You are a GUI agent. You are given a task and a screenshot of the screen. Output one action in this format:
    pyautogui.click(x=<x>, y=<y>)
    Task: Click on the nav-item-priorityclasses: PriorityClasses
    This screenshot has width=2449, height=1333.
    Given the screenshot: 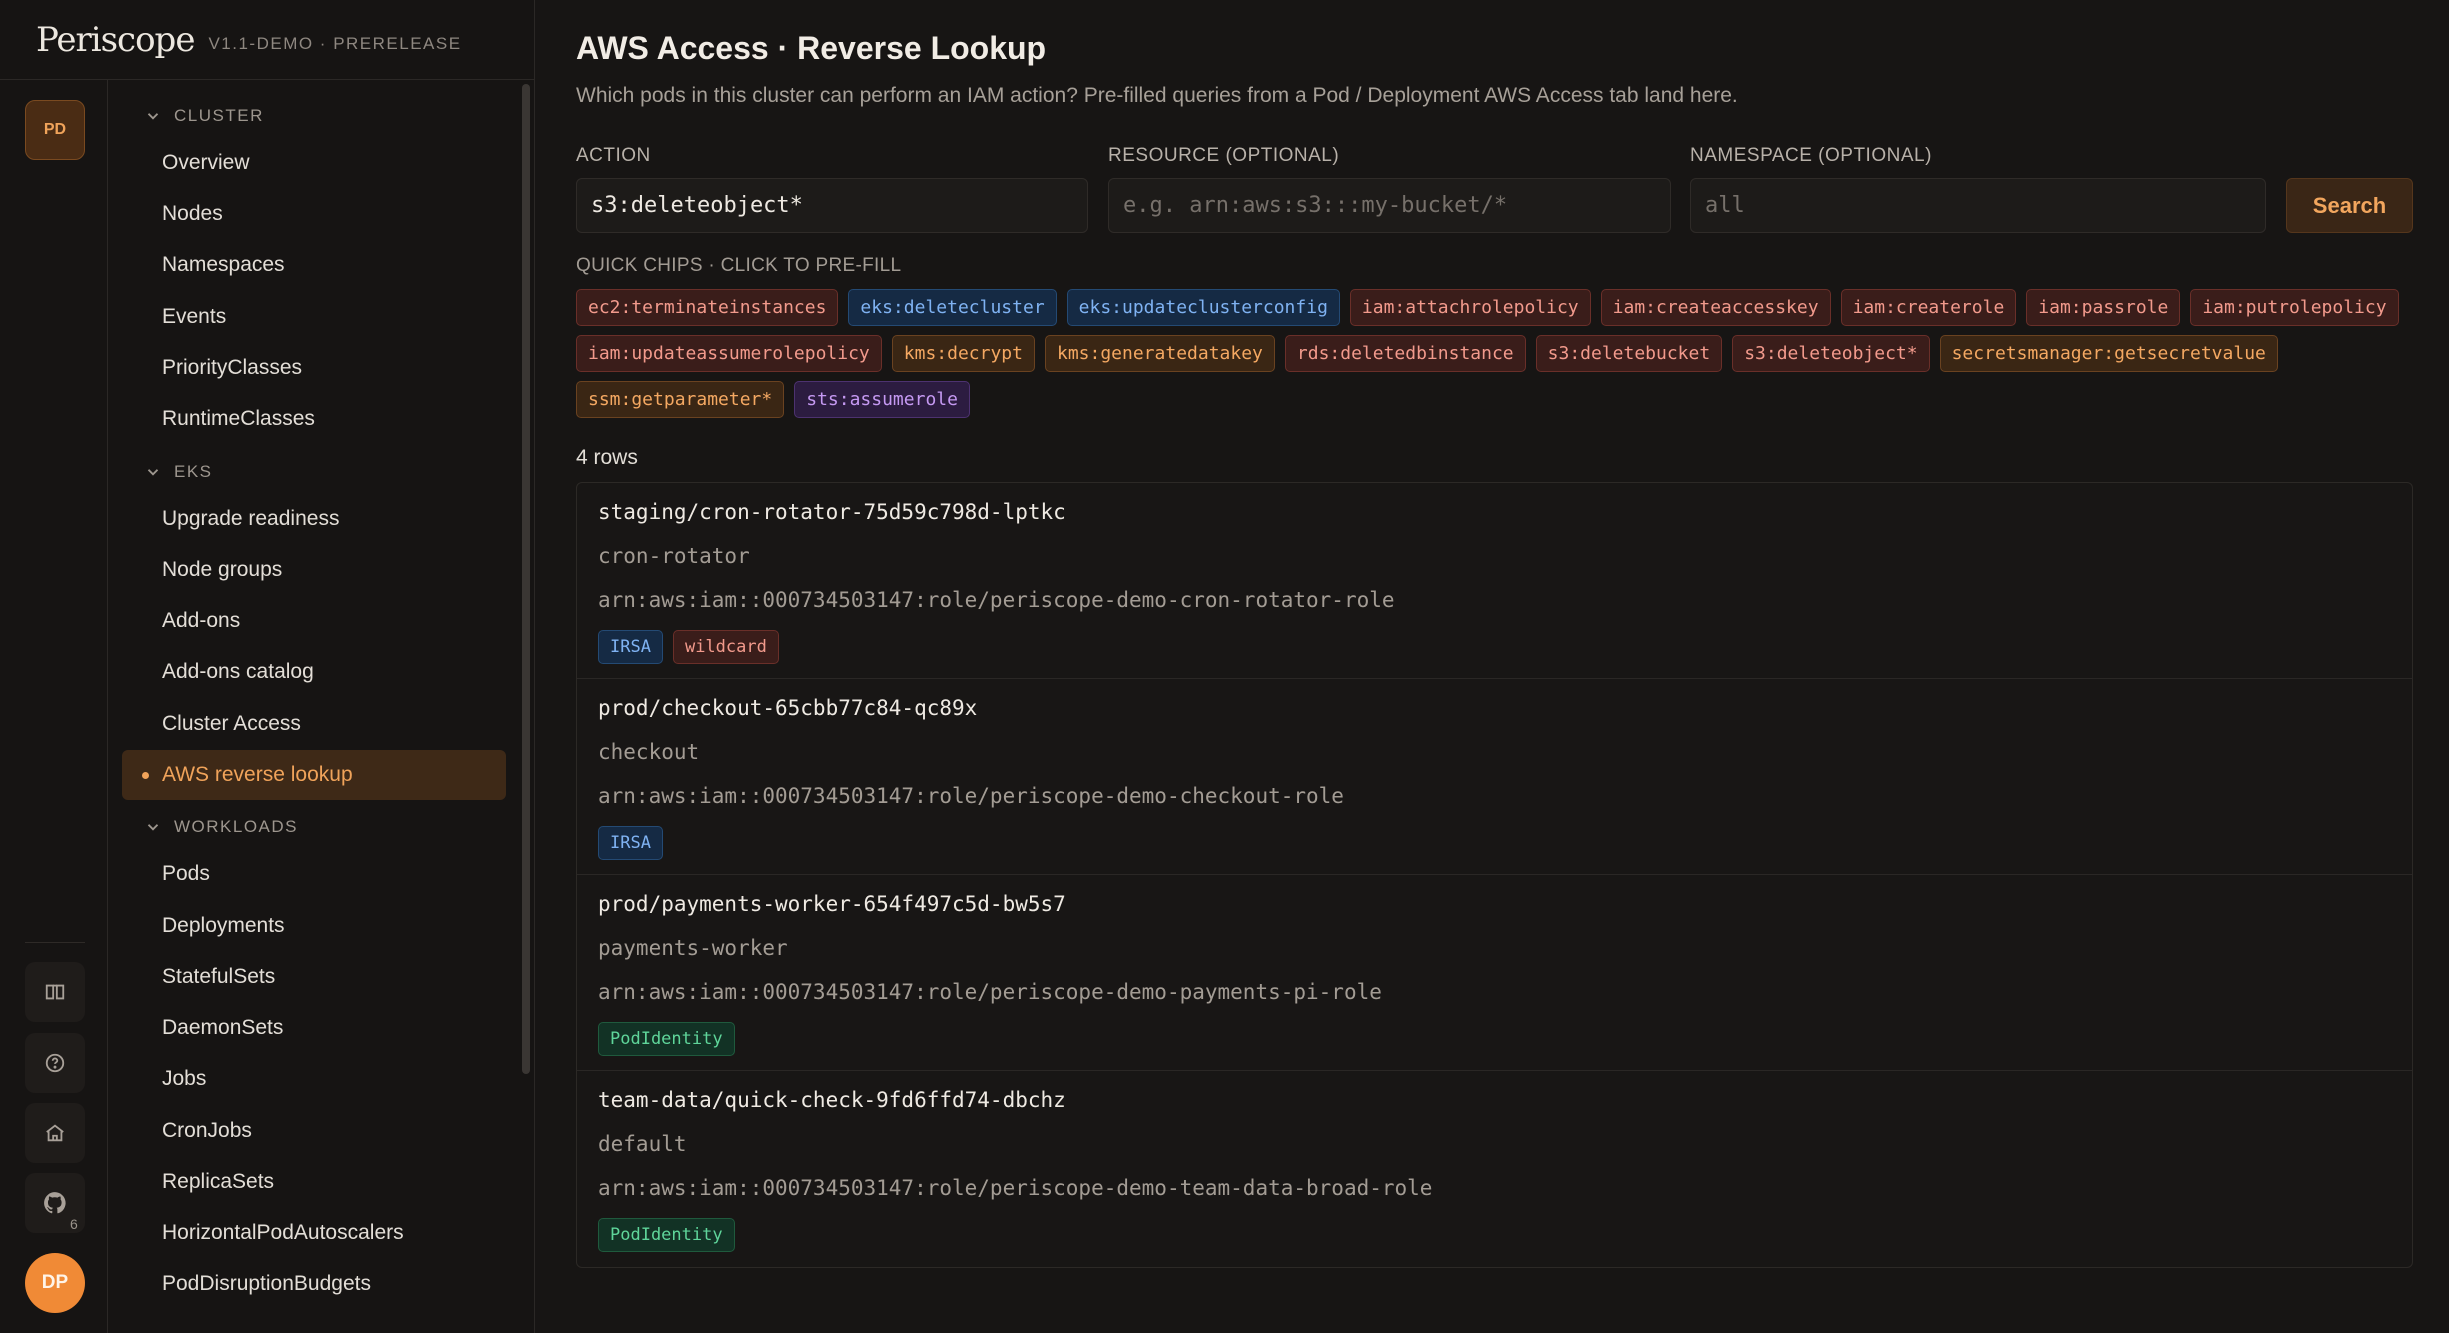 What is the action you would take?
    pyautogui.click(x=314, y=368)
    